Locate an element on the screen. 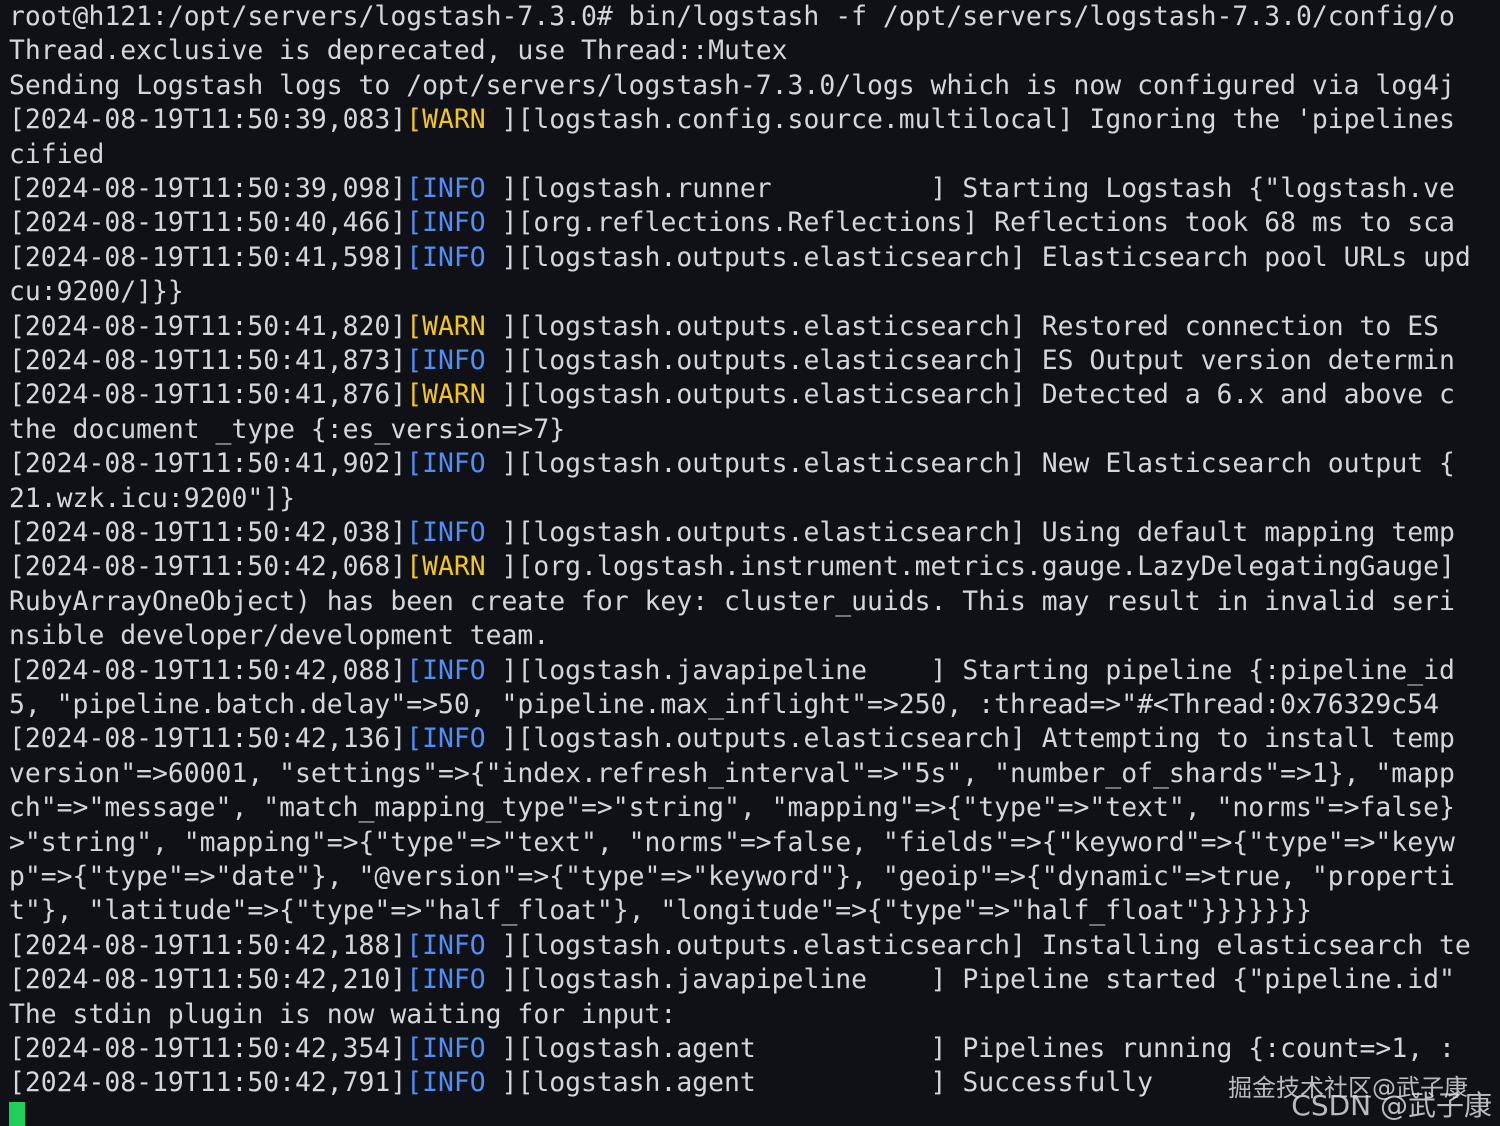 The height and width of the screenshot is (1126, 1500). log-timestamp: [2024-08-19T11:50:41,876] is located at coordinates (208, 395).